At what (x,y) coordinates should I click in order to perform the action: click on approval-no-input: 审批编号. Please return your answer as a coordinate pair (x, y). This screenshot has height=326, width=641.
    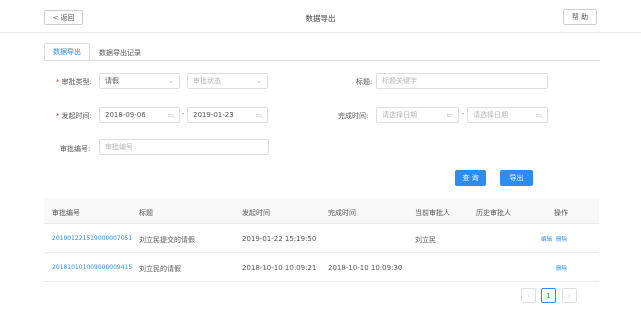
    Looking at the image, I should click on (184, 147).